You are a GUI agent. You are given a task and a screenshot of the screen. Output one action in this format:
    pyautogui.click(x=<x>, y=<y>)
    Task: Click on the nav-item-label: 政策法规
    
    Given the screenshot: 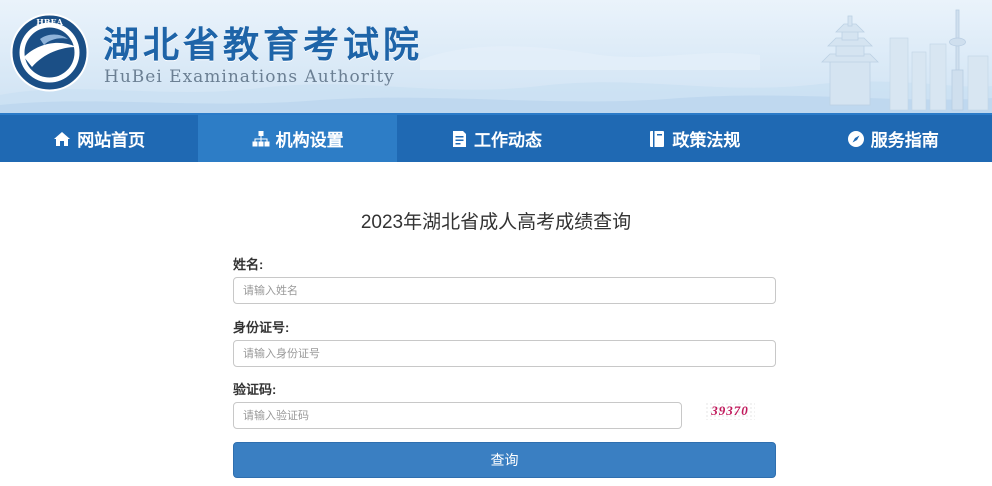 What is the action you would take?
    pyautogui.click(x=706, y=141)
    